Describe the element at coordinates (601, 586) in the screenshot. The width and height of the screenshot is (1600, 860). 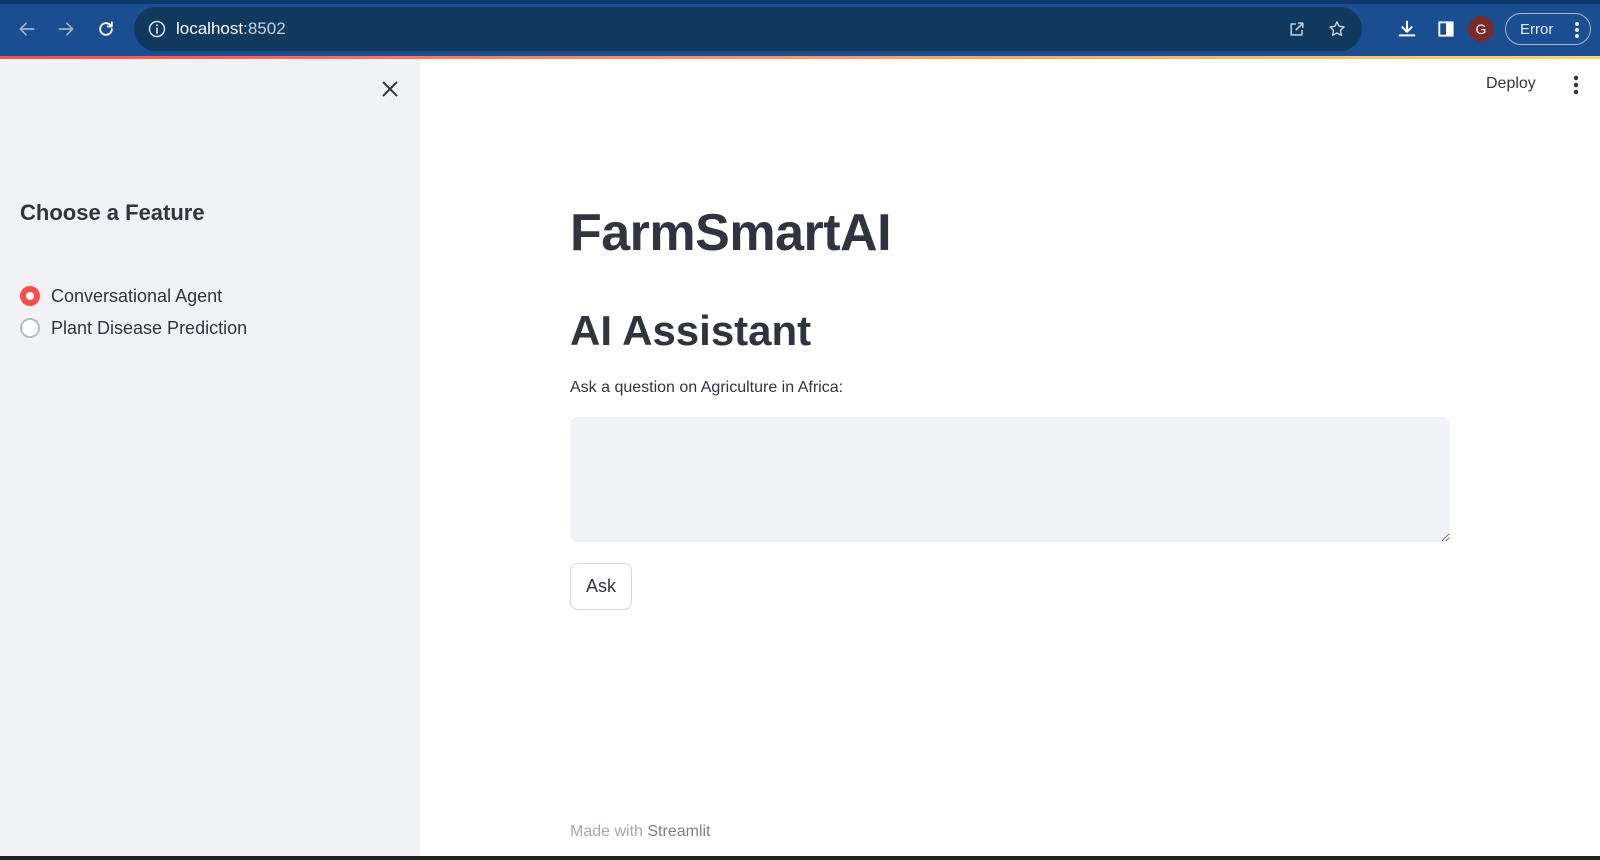
I see `ask-button: Ask` at that location.